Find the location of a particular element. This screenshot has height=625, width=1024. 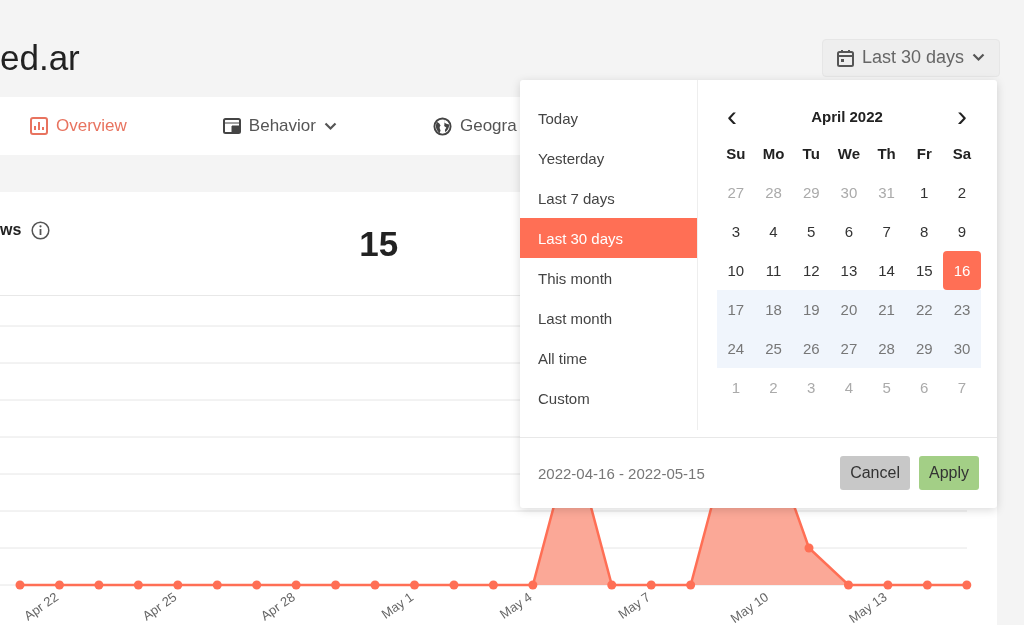

calendar-day: 30 is located at coordinates (962, 348).